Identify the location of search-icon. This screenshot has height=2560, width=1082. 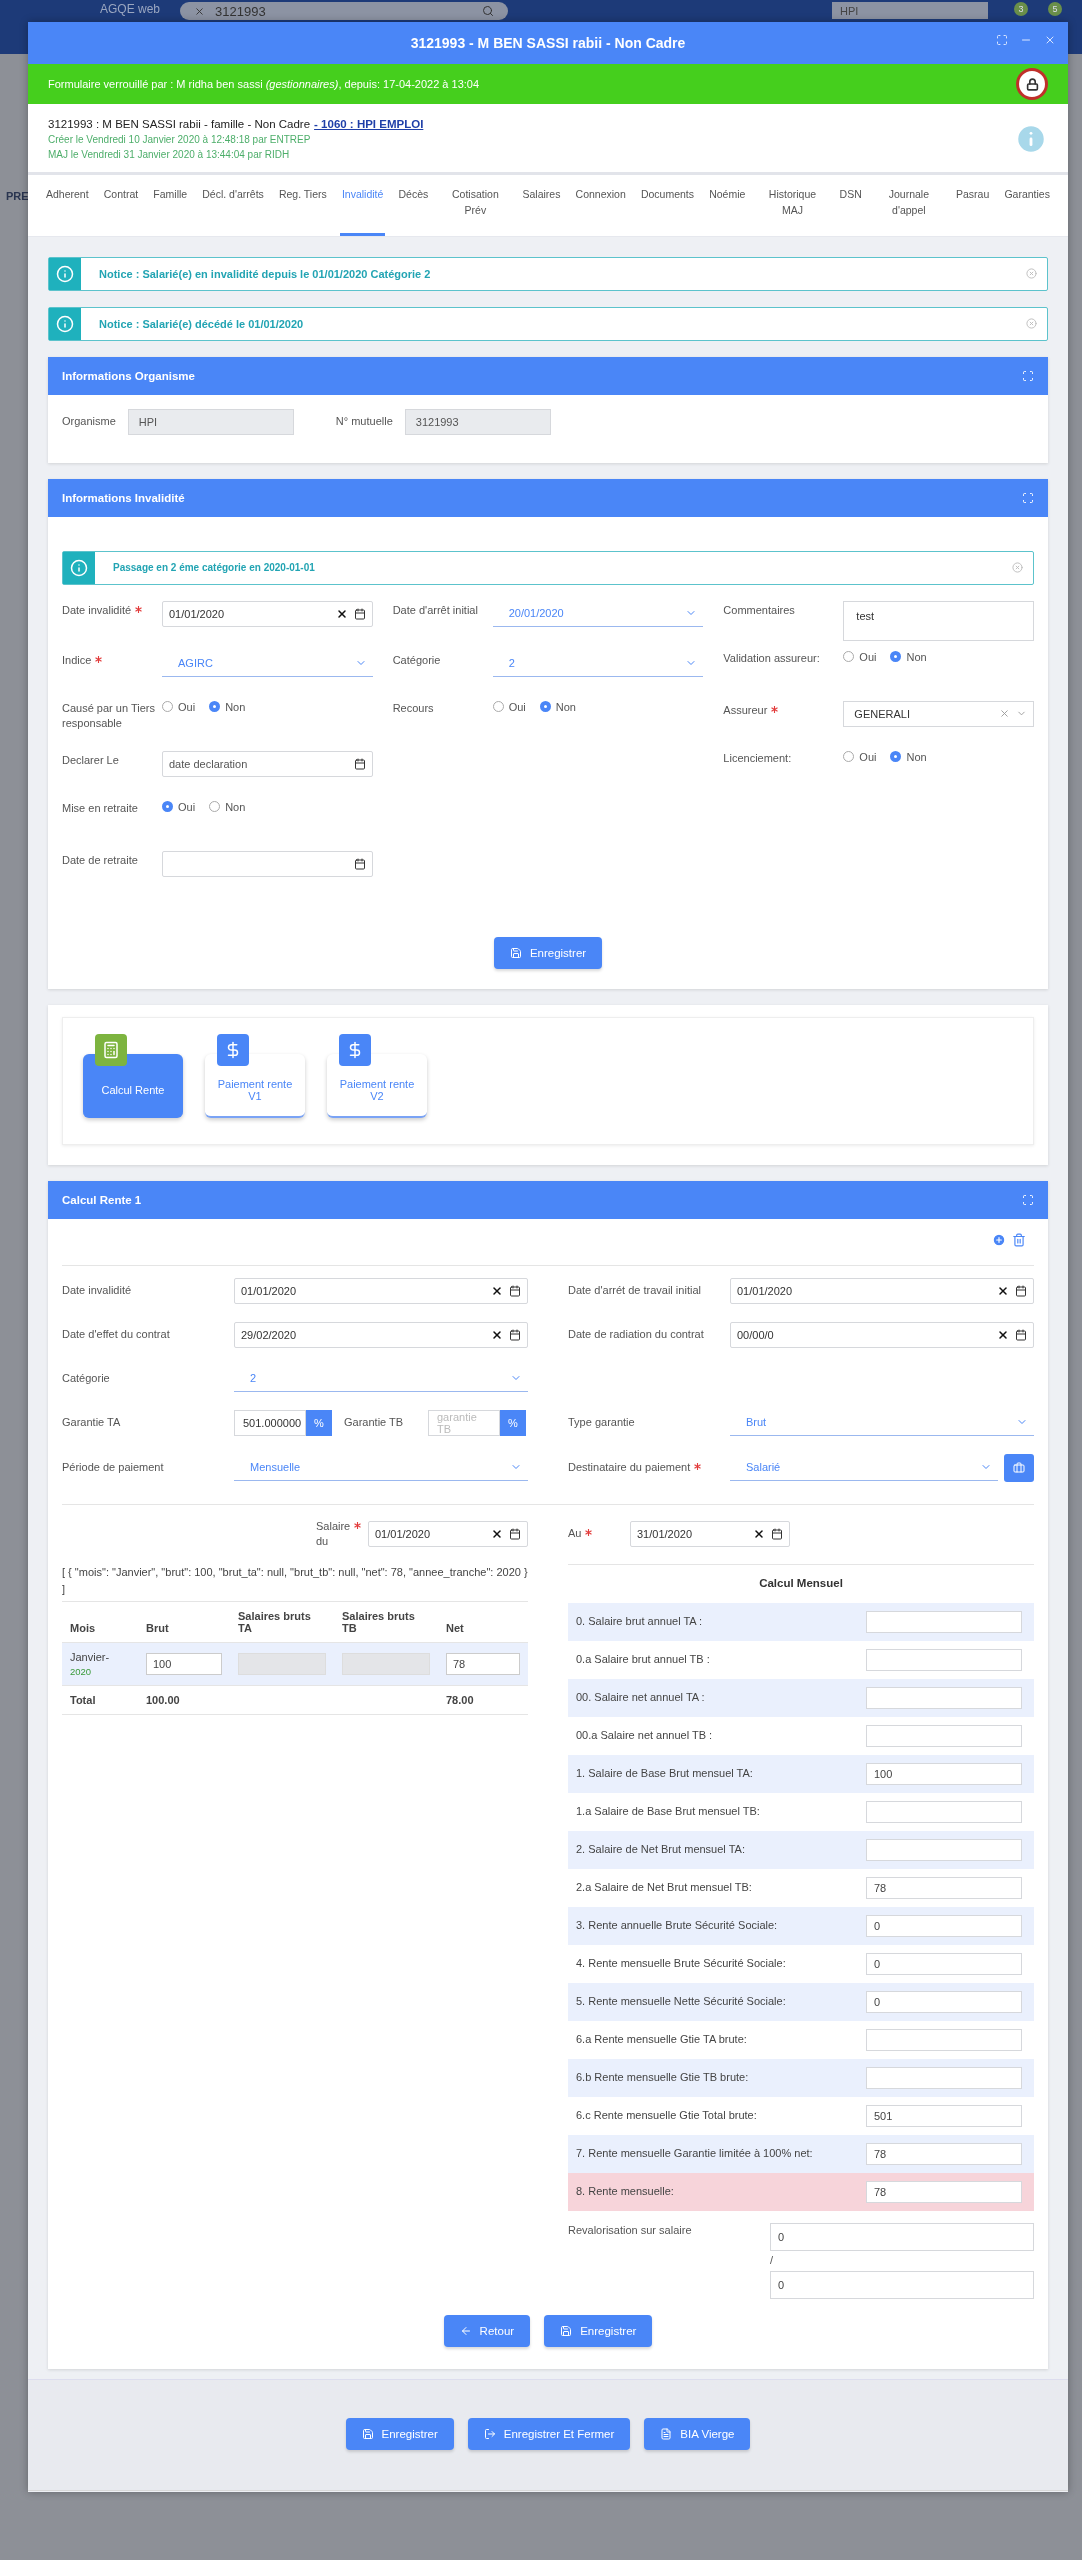
(488, 11).